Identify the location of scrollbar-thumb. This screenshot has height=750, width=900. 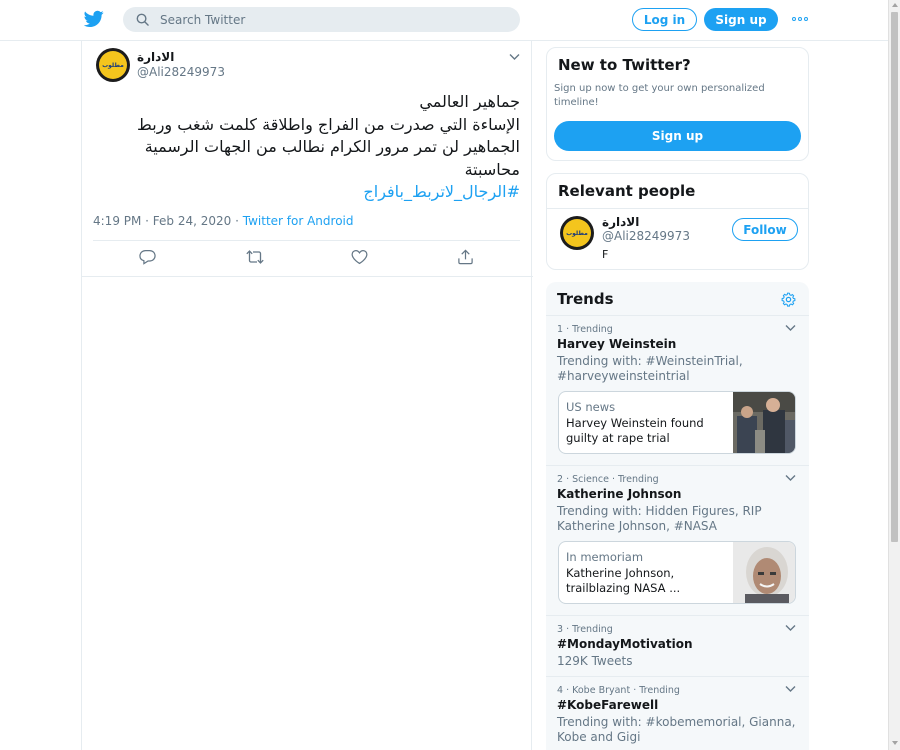
(894, 277).